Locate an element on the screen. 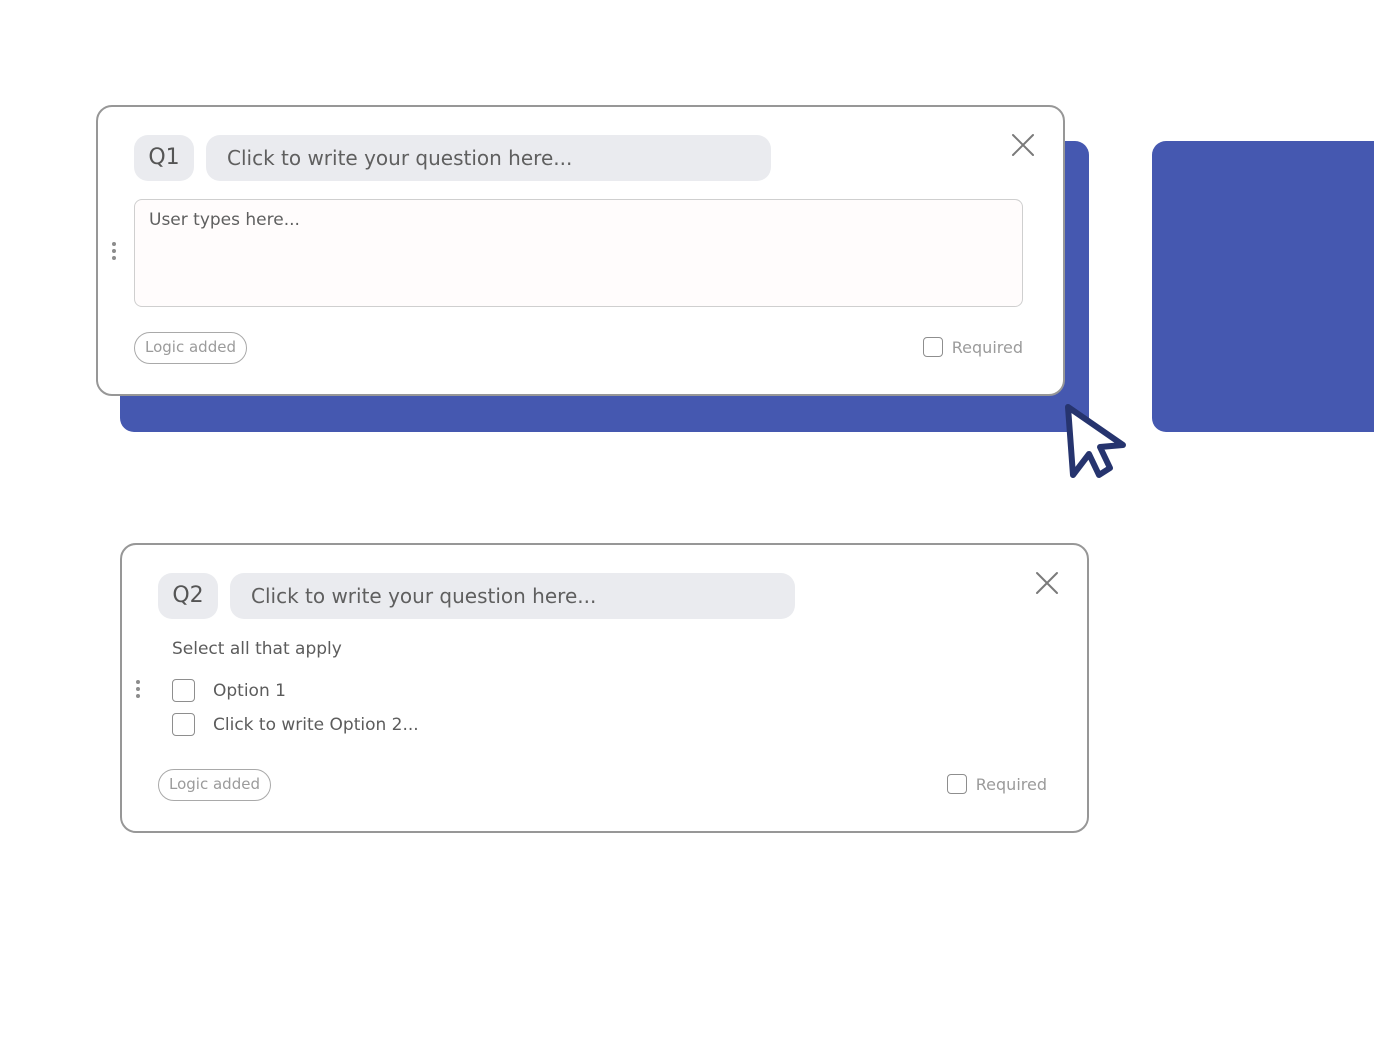 The height and width of the screenshot is (1044, 1374). select-instruction: Select all that apply is located at coordinates (257, 649).